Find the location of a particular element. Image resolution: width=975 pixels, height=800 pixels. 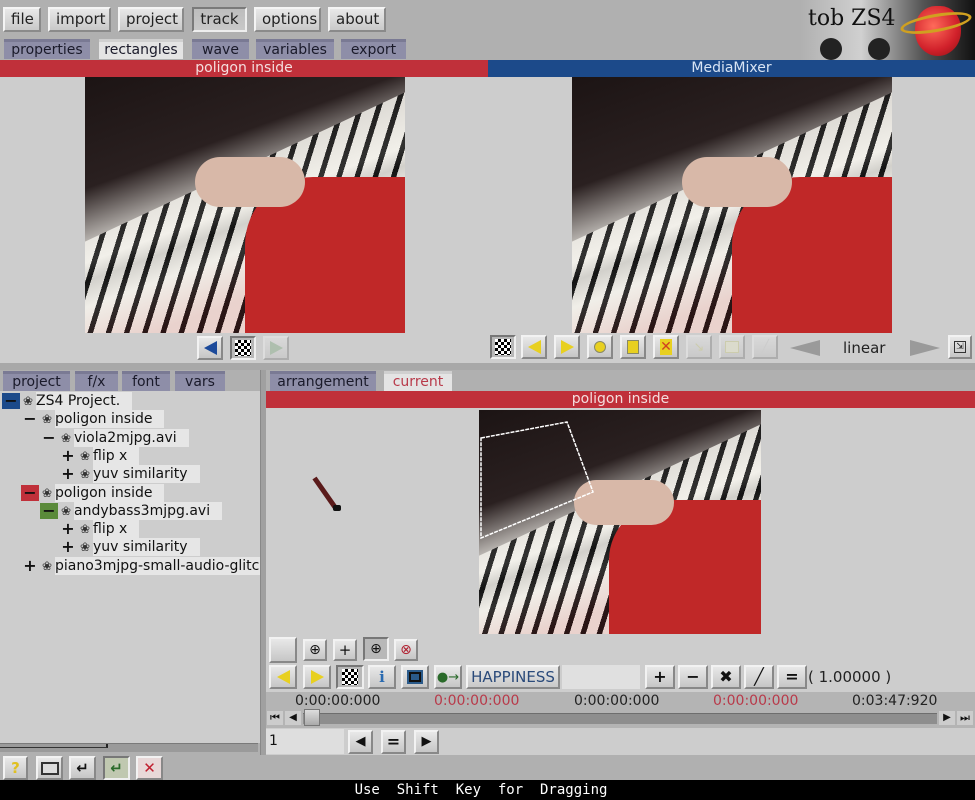

frame-prev-button: ◀ is located at coordinates (360, 742).